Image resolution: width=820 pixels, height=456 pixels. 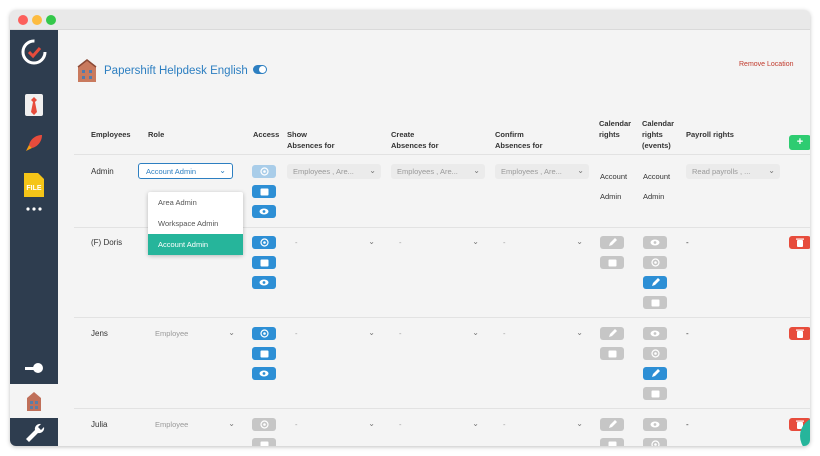 I want to click on confirm-absences-value: -, so click(x=504, y=424).